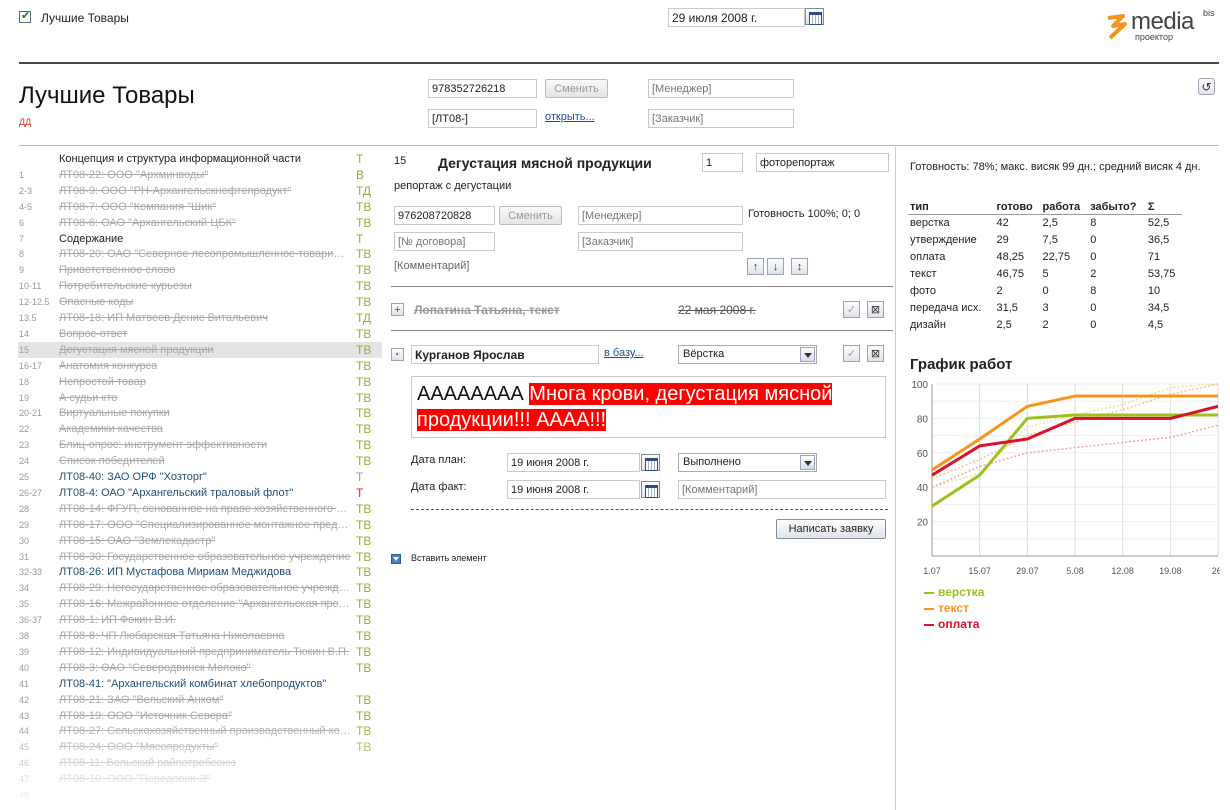 This screenshot has width=1230, height=810. Describe the element at coordinates (660, 241) in the screenshot. I see `article-customer-input` at that location.